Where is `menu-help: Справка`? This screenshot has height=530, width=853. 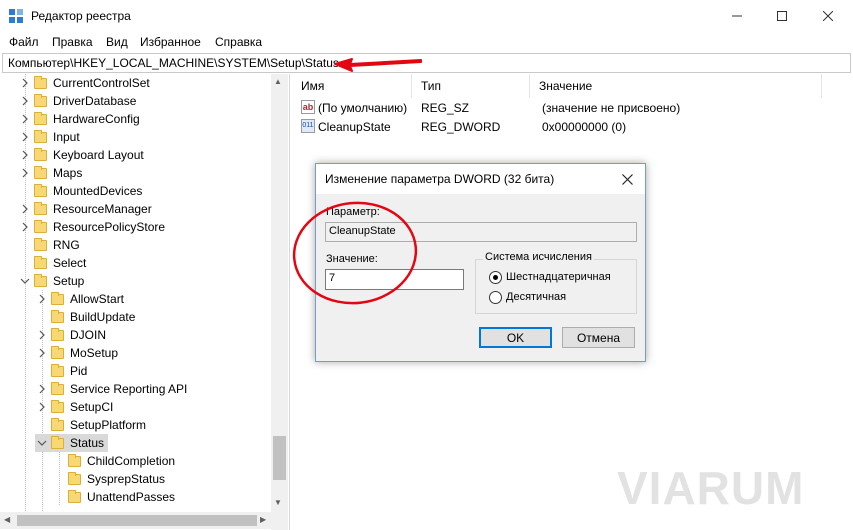 menu-help: Справка is located at coordinates (238, 42).